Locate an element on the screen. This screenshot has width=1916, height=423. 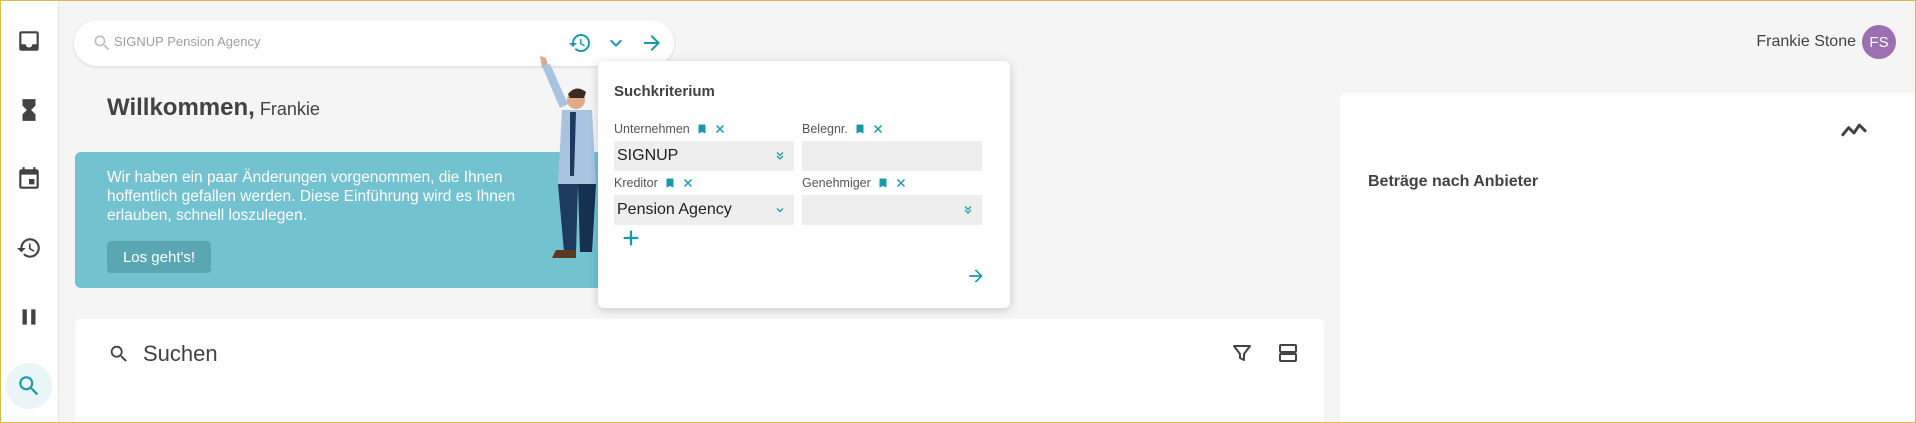
field-label: Kreditor is located at coordinates (636, 183).